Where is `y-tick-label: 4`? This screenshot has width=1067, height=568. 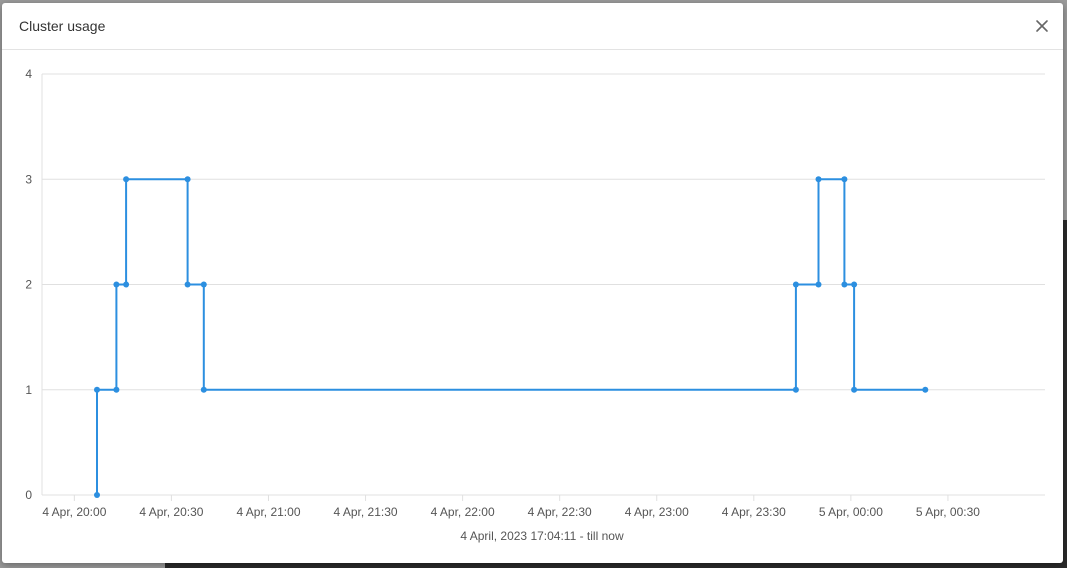 y-tick-label: 4 is located at coordinates (28, 74).